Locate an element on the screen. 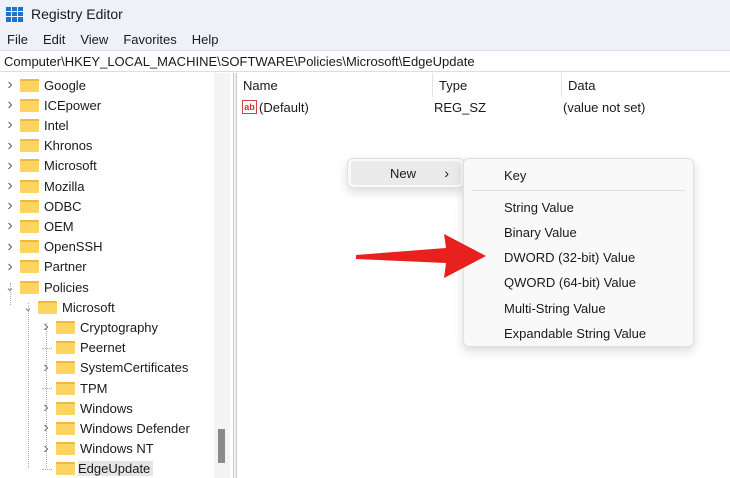 The image size is (730, 478). tree-node: › Google is located at coordinates (45, 85).